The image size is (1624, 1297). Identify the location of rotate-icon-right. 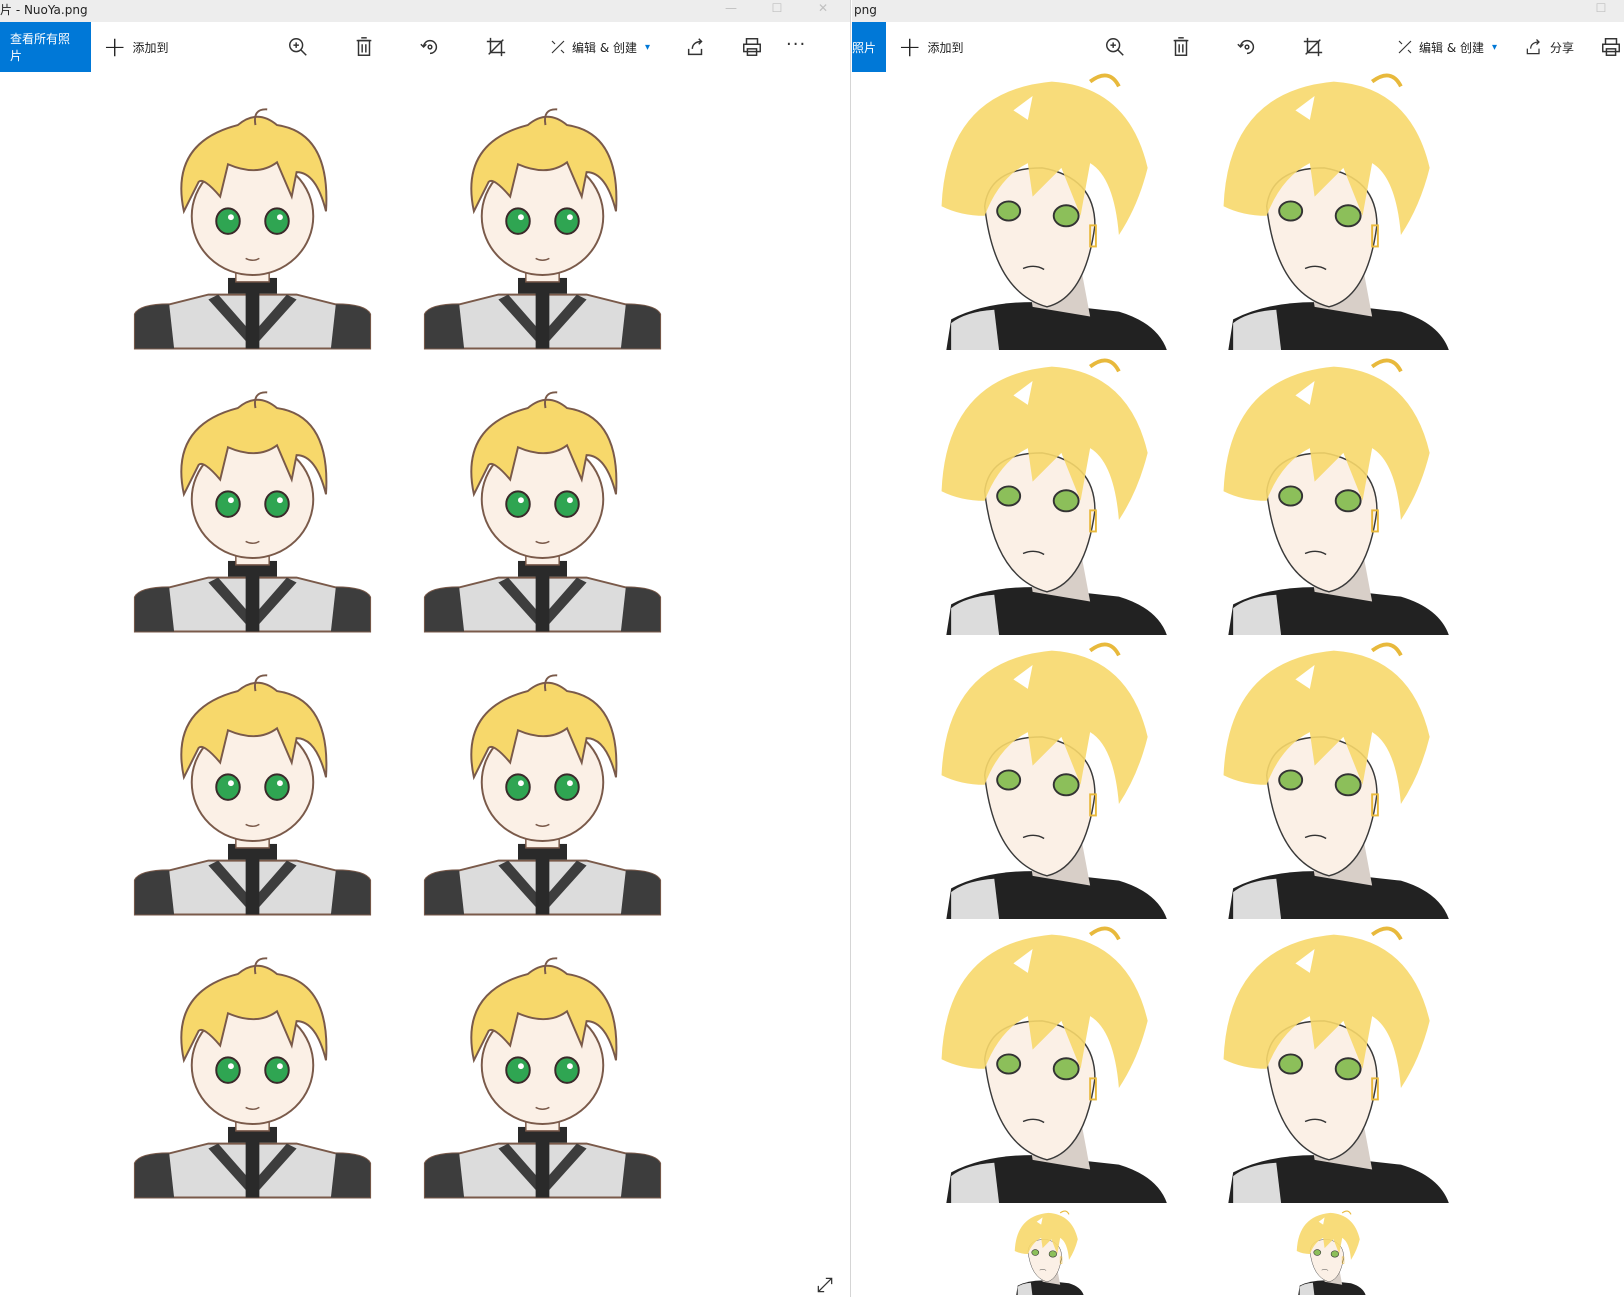
(1247, 47).